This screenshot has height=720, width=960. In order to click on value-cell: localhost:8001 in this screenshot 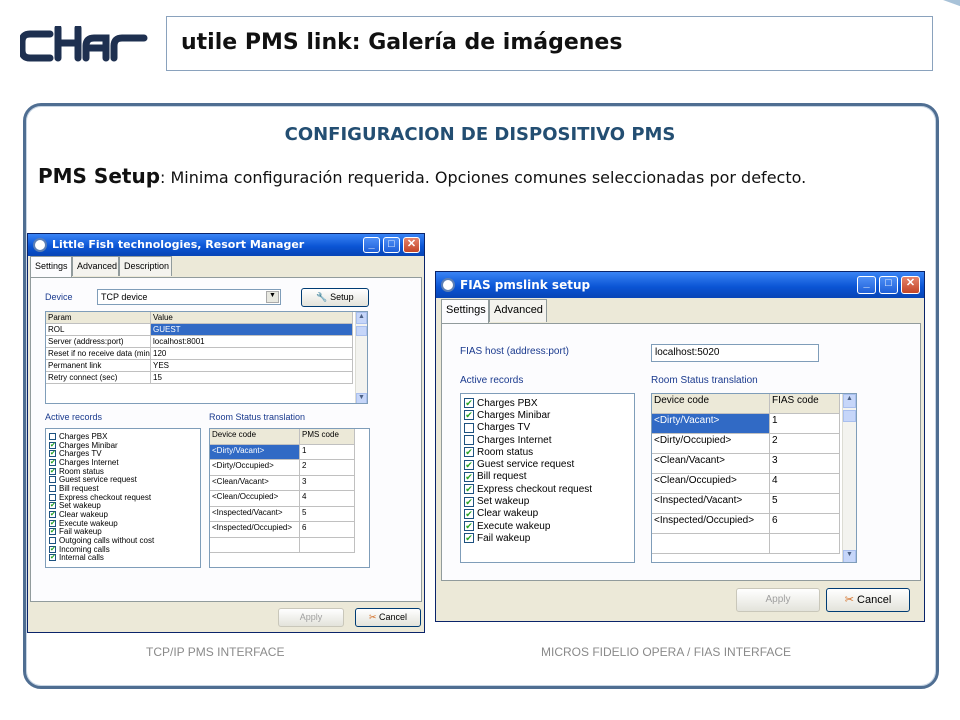, I will do `click(252, 342)`.